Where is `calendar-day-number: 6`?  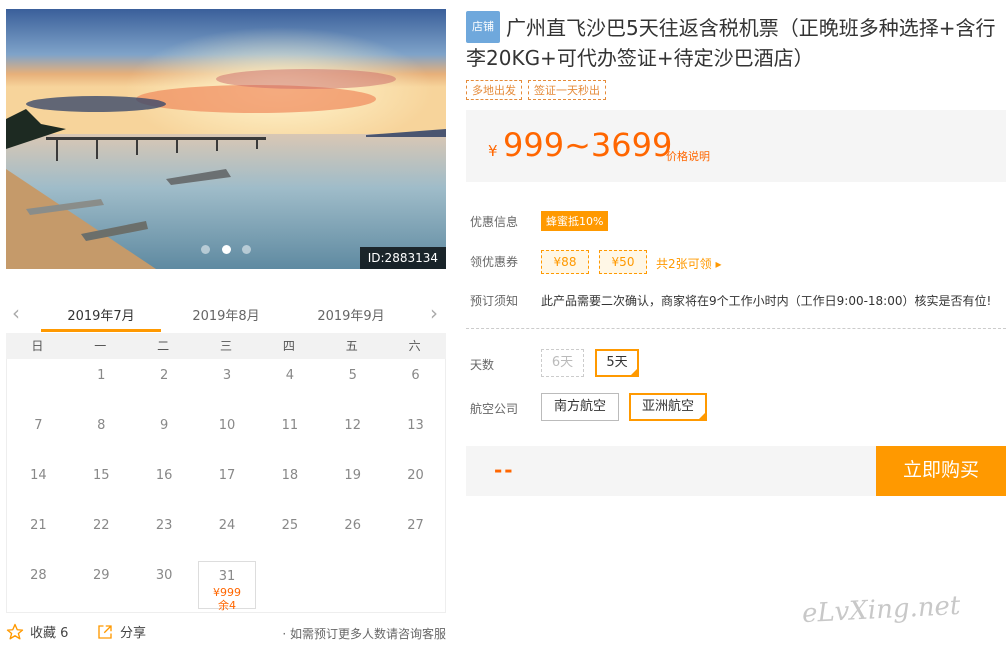
calendar-day-number: 6 is located at coordinates (415, 375).